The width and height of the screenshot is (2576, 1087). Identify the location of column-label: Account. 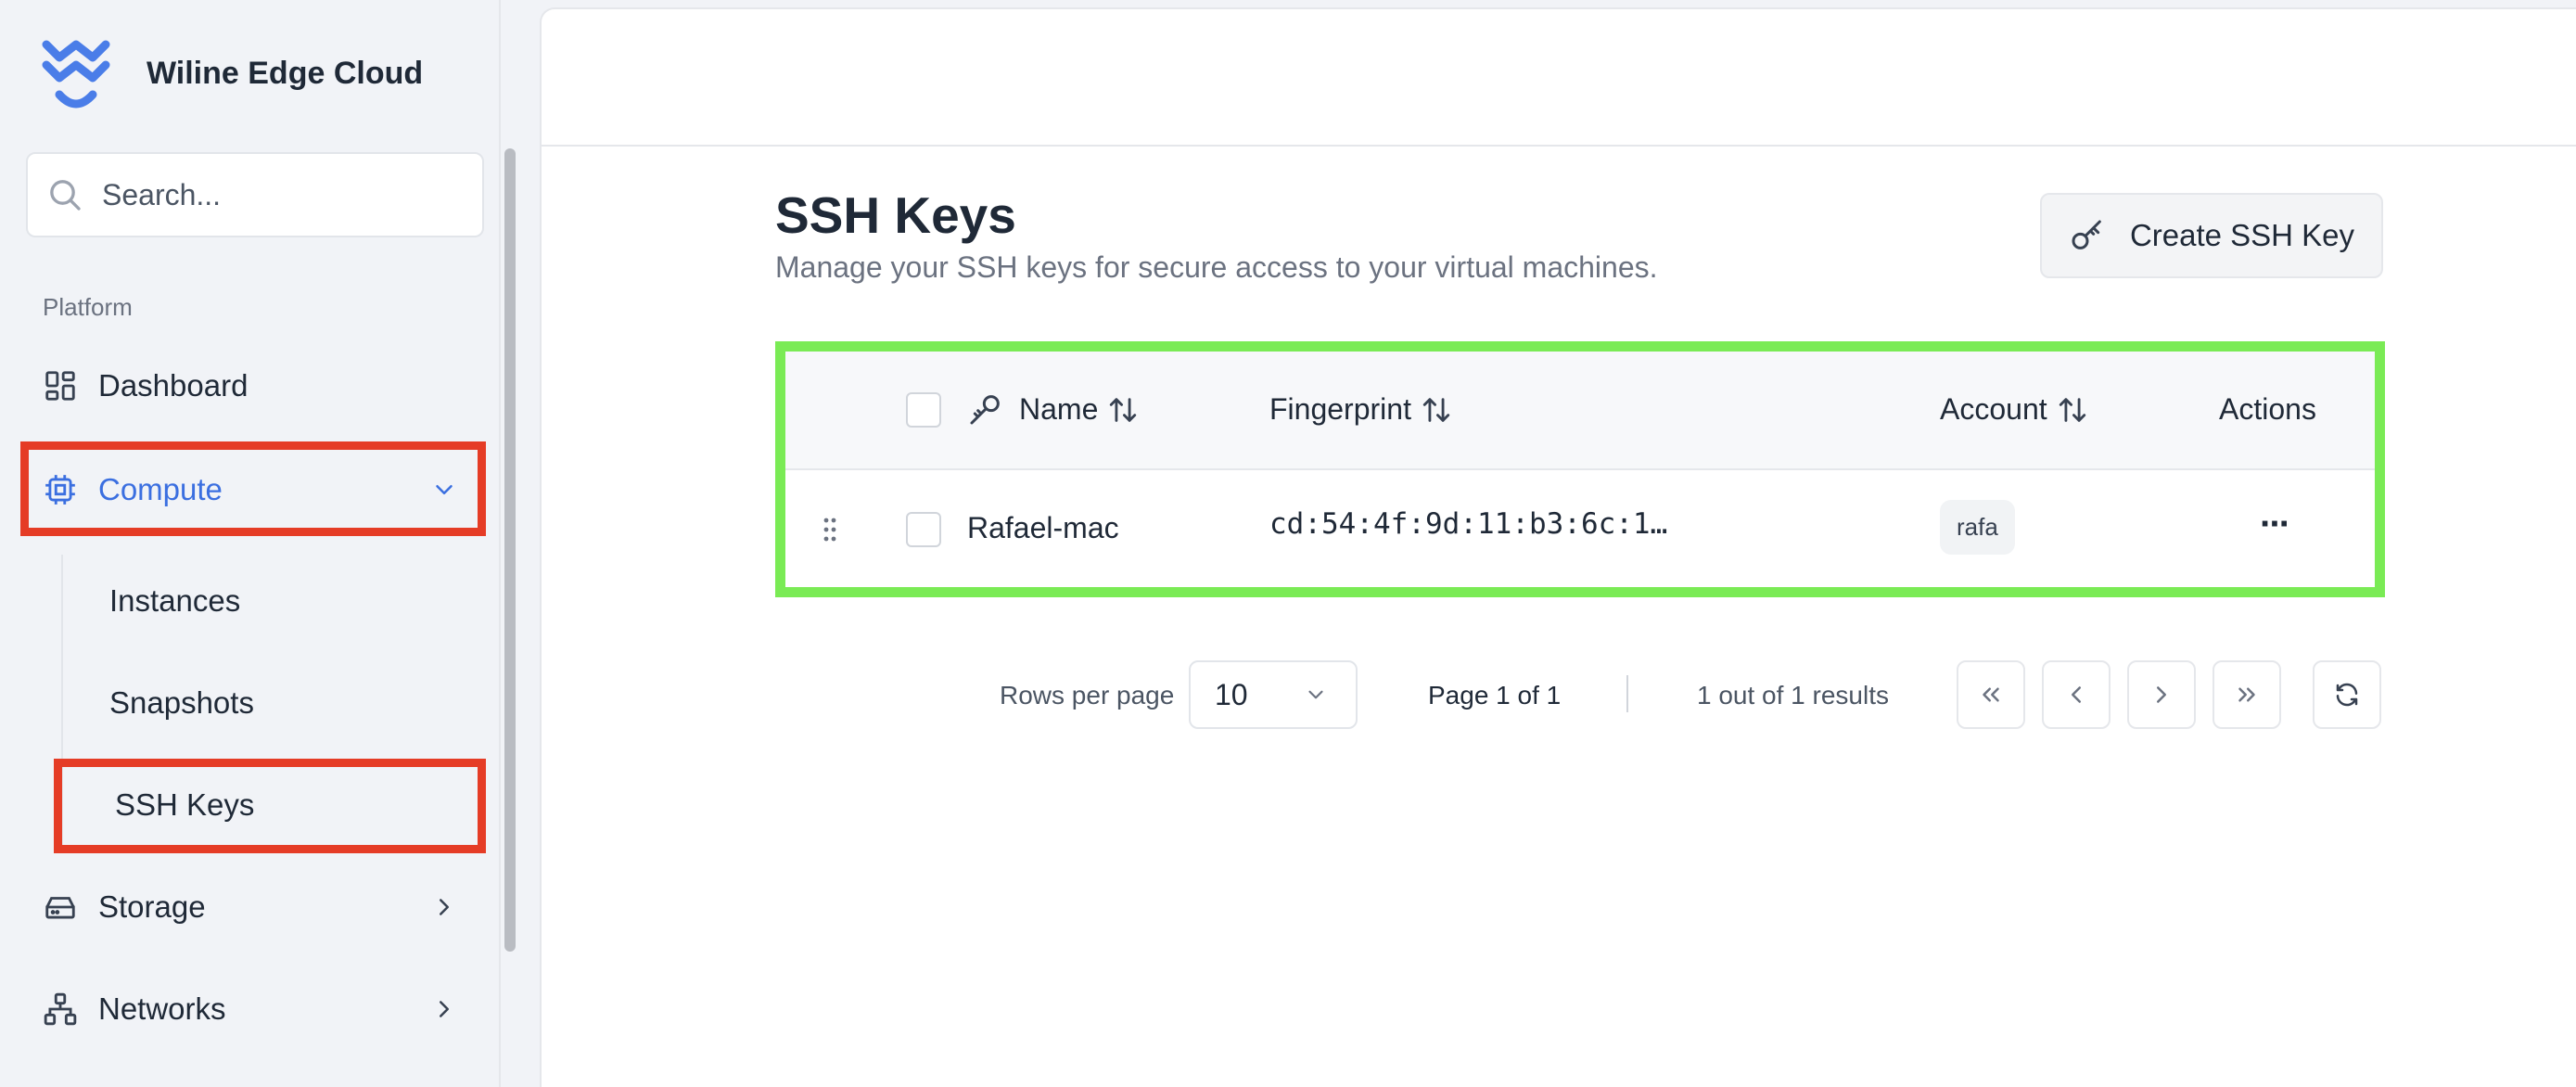
(1994, 409).